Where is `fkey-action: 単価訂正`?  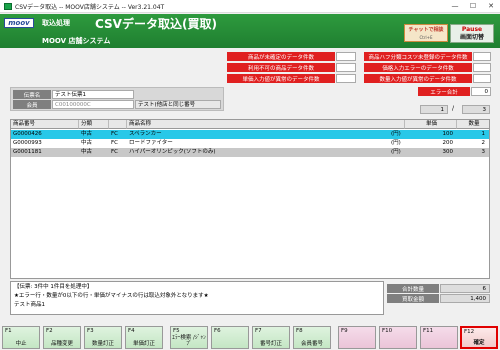 fkey-action: 単価訂正 is located at coordinates (143, 344).